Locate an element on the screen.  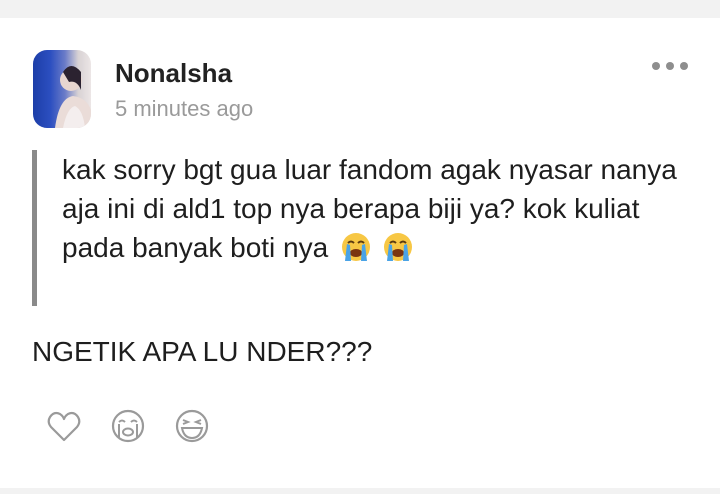
like-button is located at coordinates (64, 426).